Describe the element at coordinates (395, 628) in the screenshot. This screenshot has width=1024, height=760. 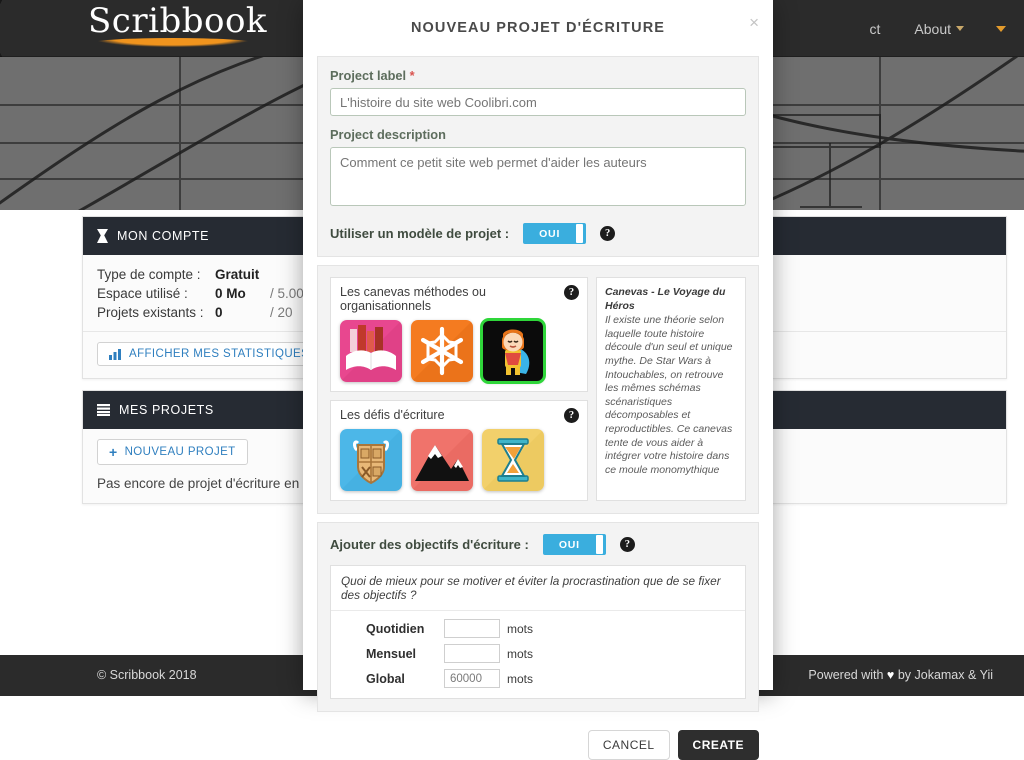
I see `goal-label: Quotidien` at that location.